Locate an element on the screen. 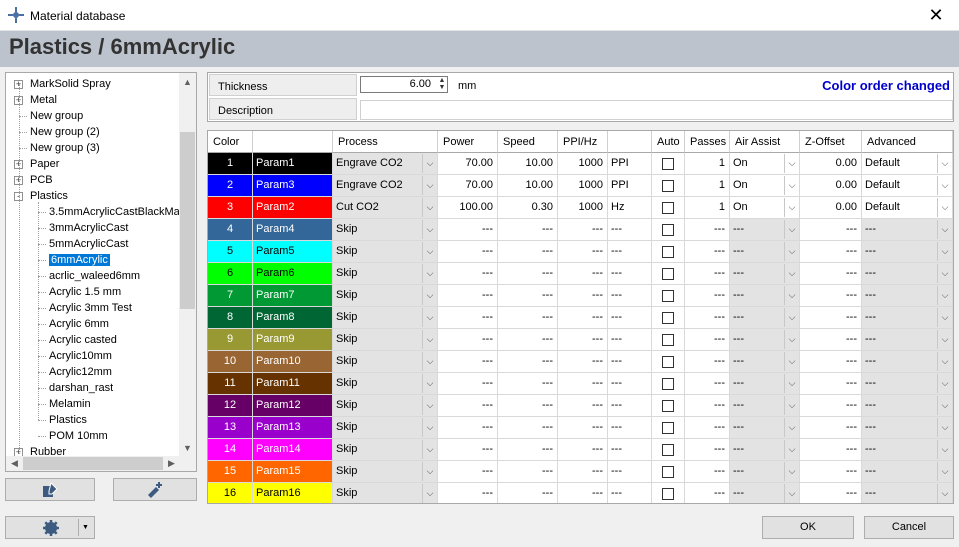 The width and height of the screenshot is (959, 547). column-header: Z-Offset is located at coordinates (831, 142).